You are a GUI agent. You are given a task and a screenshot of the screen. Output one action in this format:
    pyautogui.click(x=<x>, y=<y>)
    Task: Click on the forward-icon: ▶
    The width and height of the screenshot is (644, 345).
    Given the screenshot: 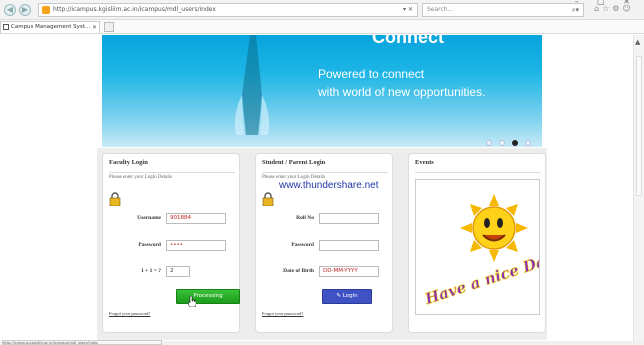 What is the action you would take?
    pyautogui.click(x=25, y=10)
    